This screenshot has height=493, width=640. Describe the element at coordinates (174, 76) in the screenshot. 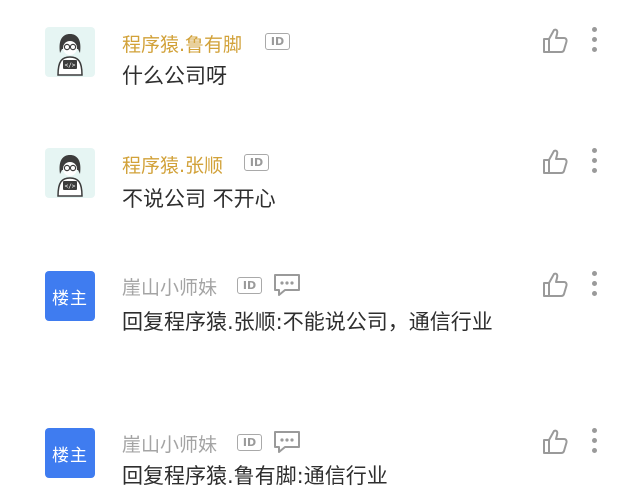

I see `comment-text: 什么公司呀` at that location.